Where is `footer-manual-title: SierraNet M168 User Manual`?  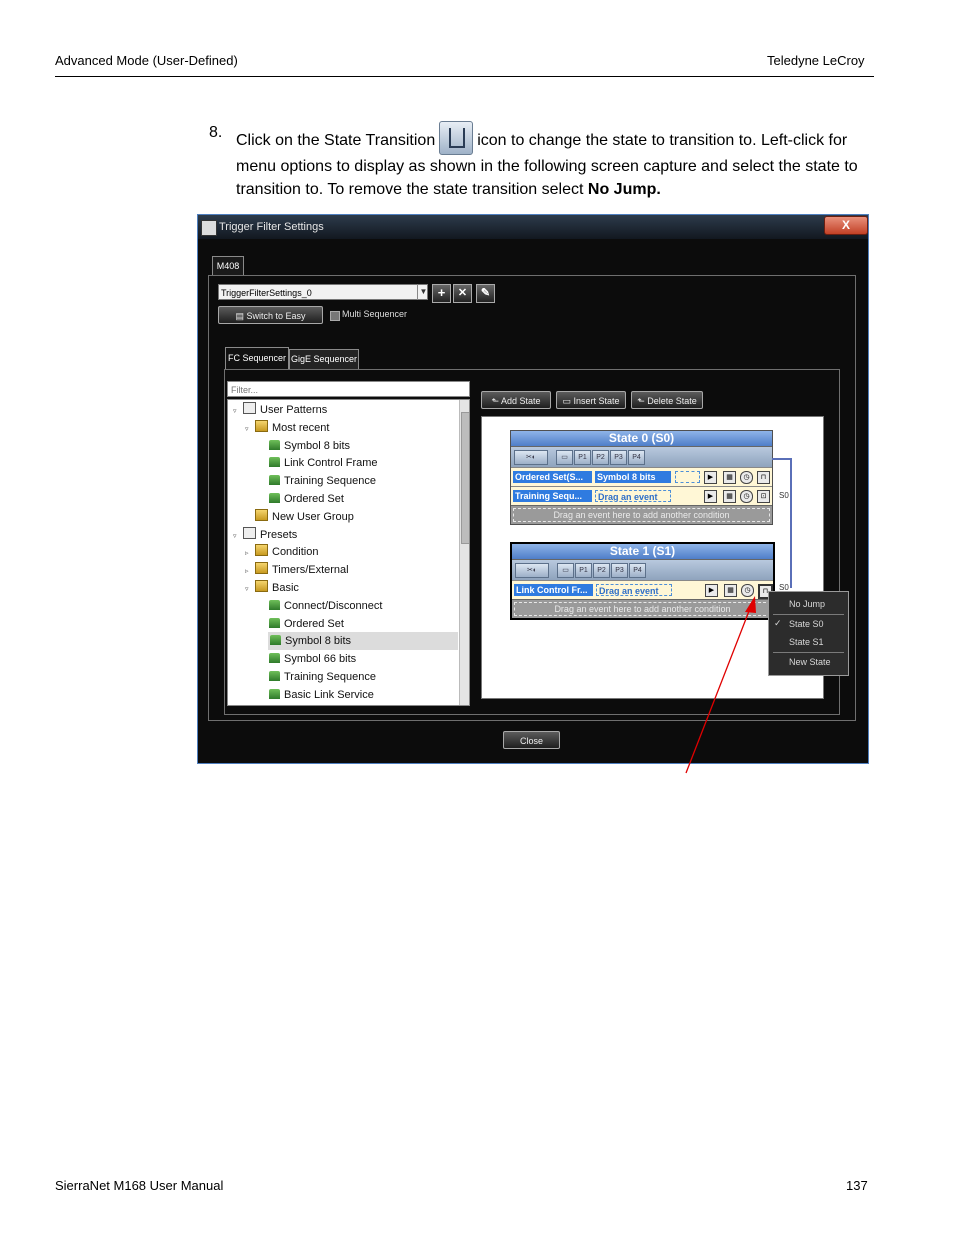 footer-manual-title: SierraNet M168 User Manual is located at coordinates (139, 1185).